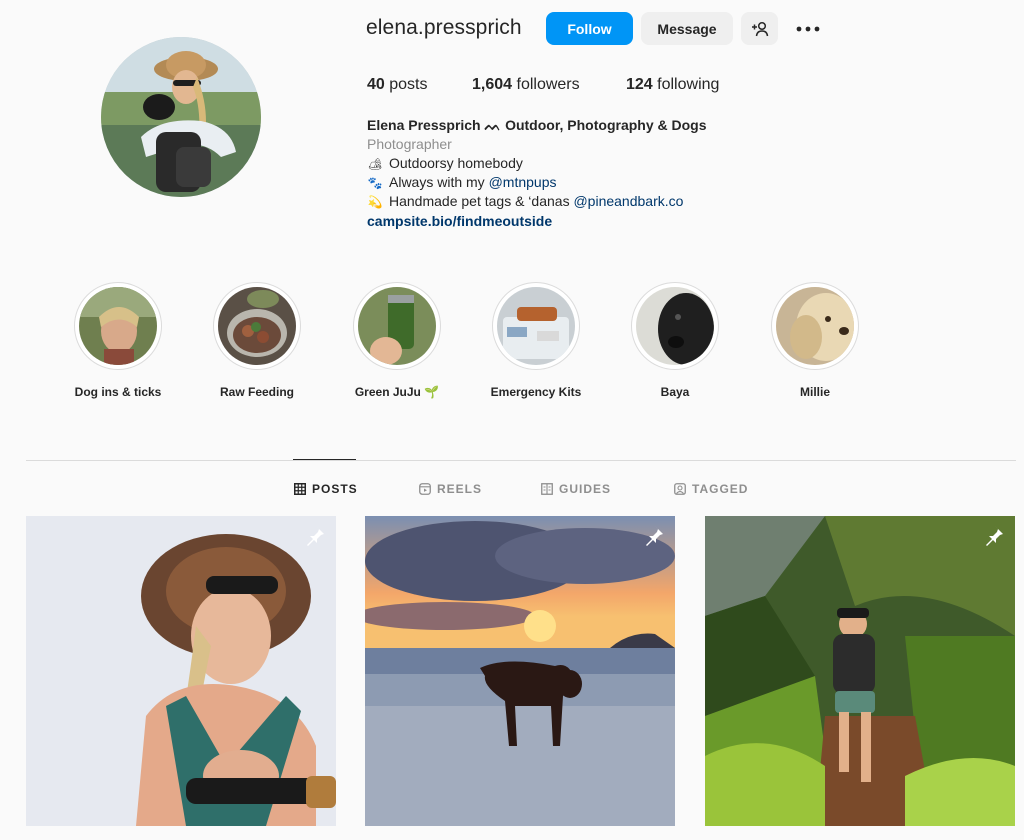  Describe the element at coordinates (425, 489) in the screenshot. I see `reels-icon` at that location.